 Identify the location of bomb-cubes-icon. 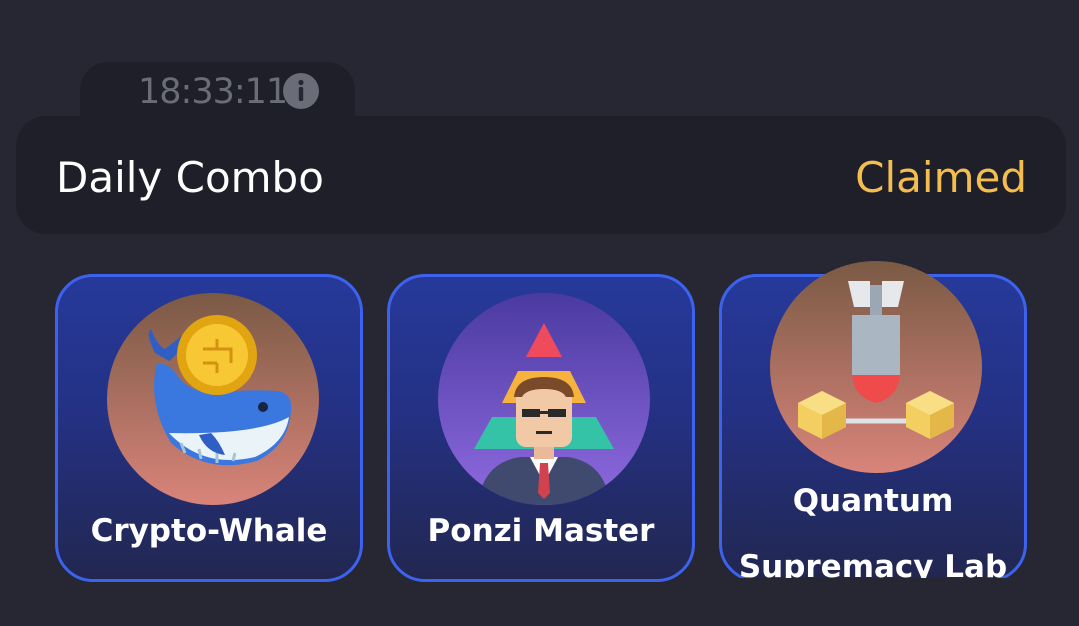
(876, 367).